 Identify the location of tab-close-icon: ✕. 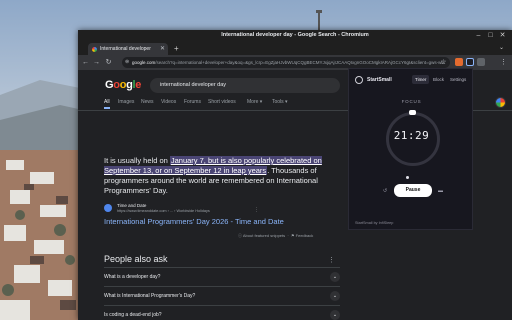
(162, 49).